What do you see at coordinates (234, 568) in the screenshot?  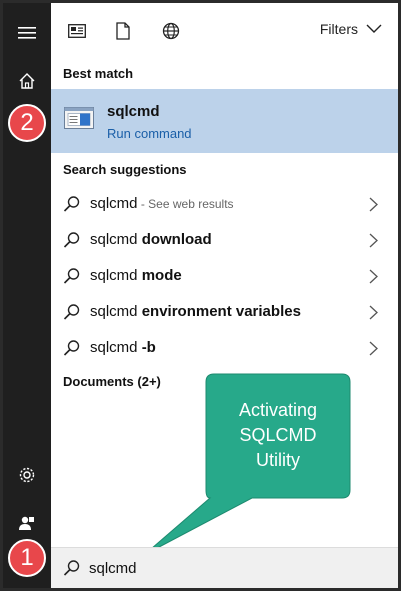 I see `search-input` at bounding box center [234, 568].